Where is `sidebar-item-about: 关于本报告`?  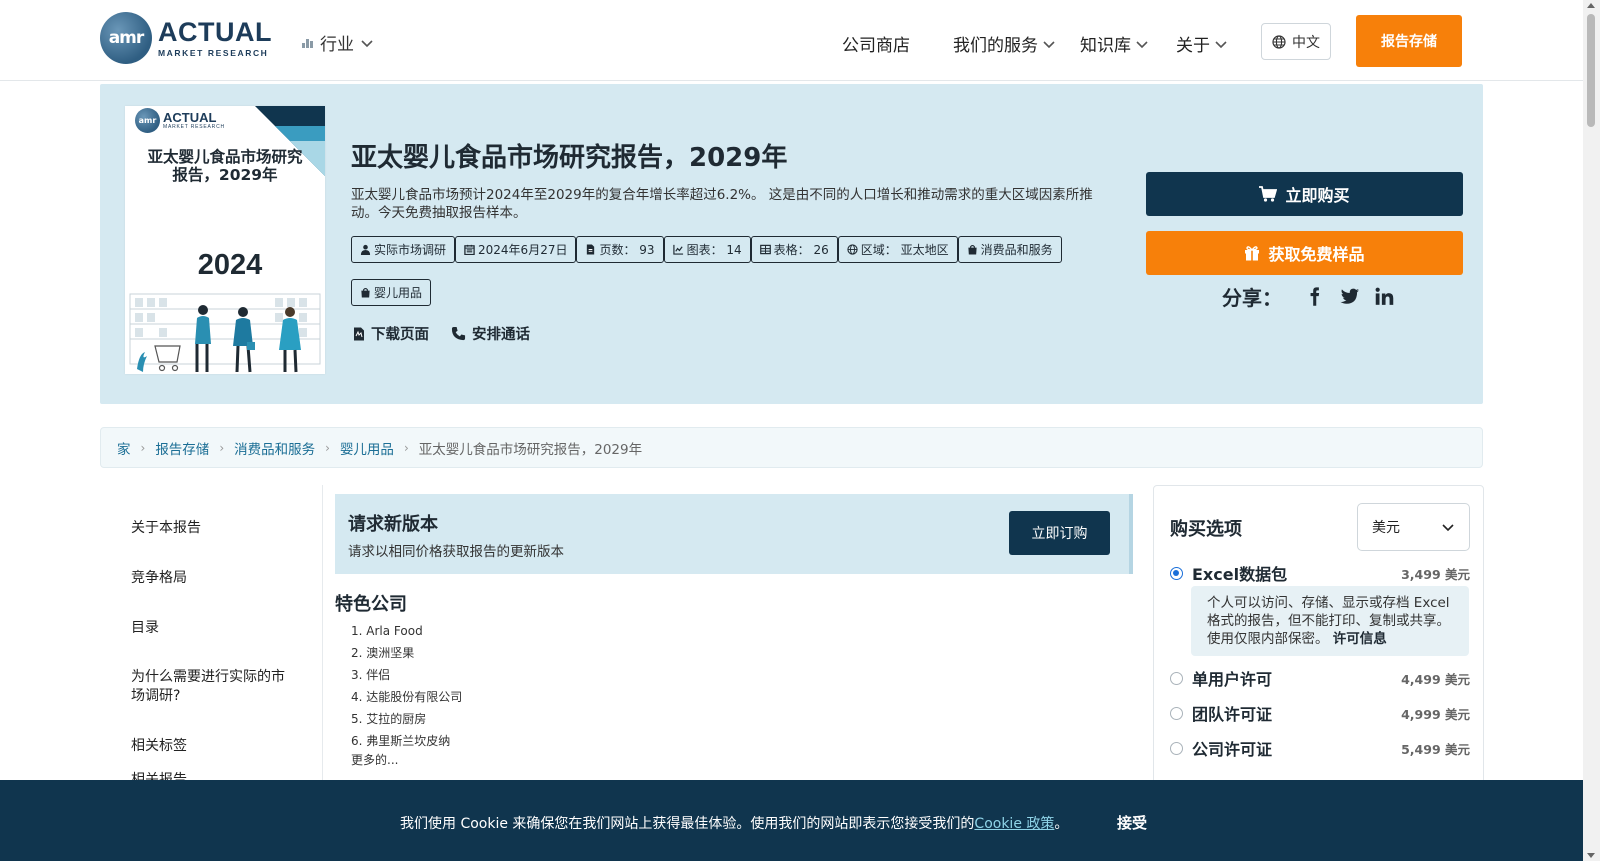 sidebar-item-about: 关于本报告 is located at coordinates (211, 528).